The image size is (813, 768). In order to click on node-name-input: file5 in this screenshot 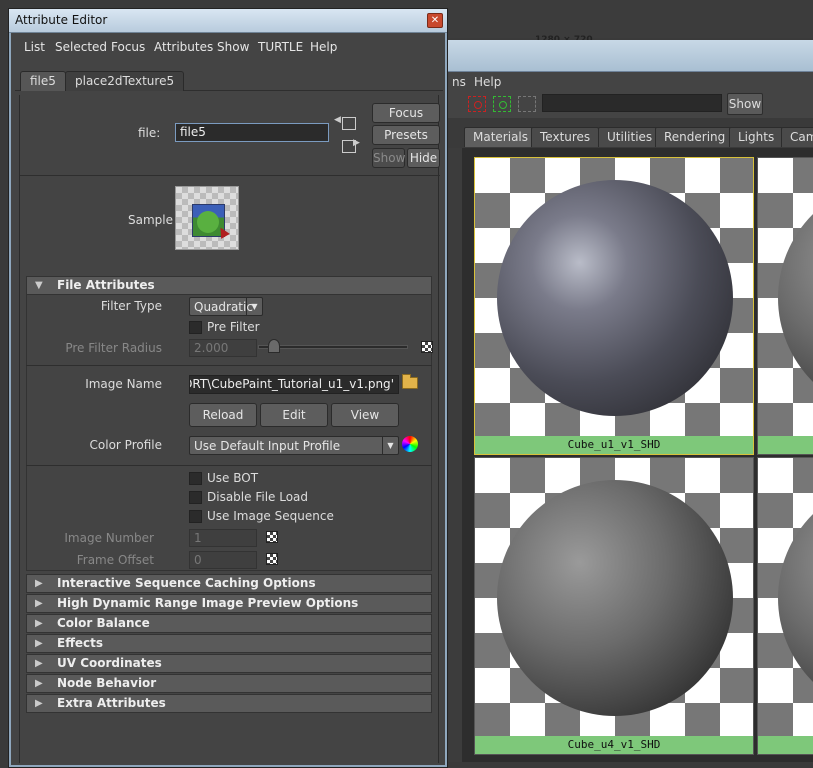, I will do `click(252, 132)`.